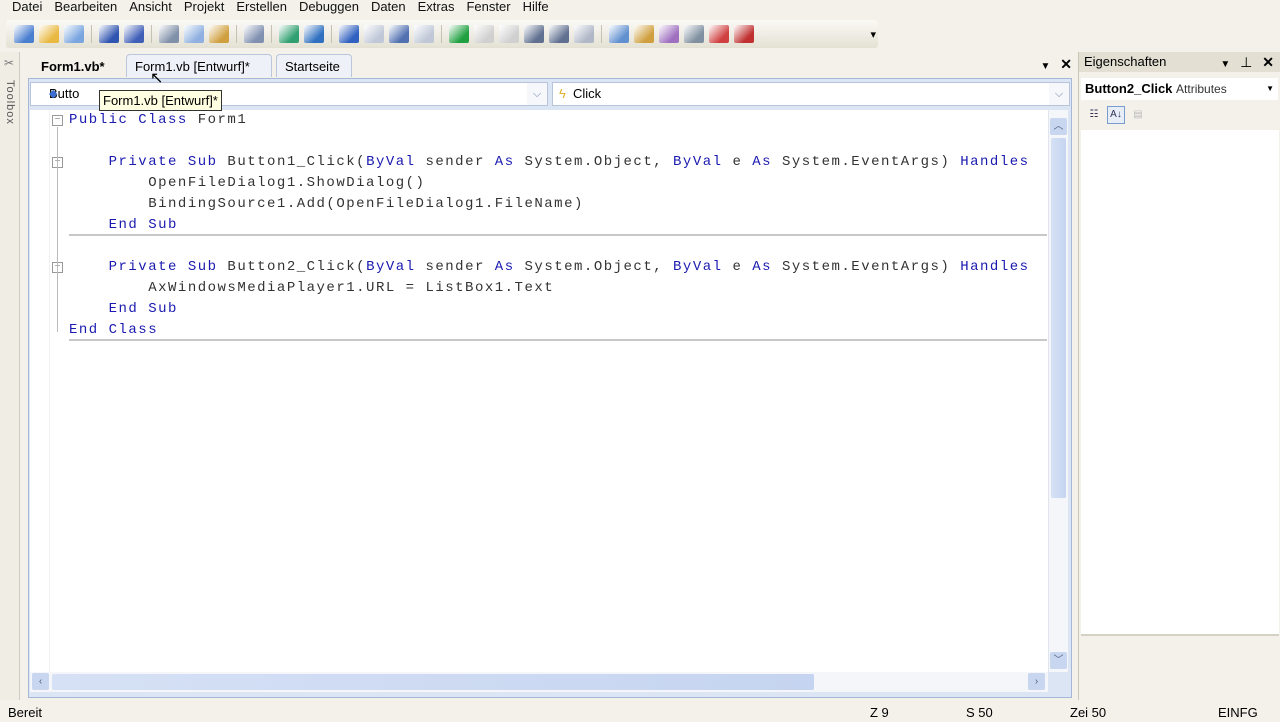  I want to click on standard-toolbar: ▾, so click(442, 34).